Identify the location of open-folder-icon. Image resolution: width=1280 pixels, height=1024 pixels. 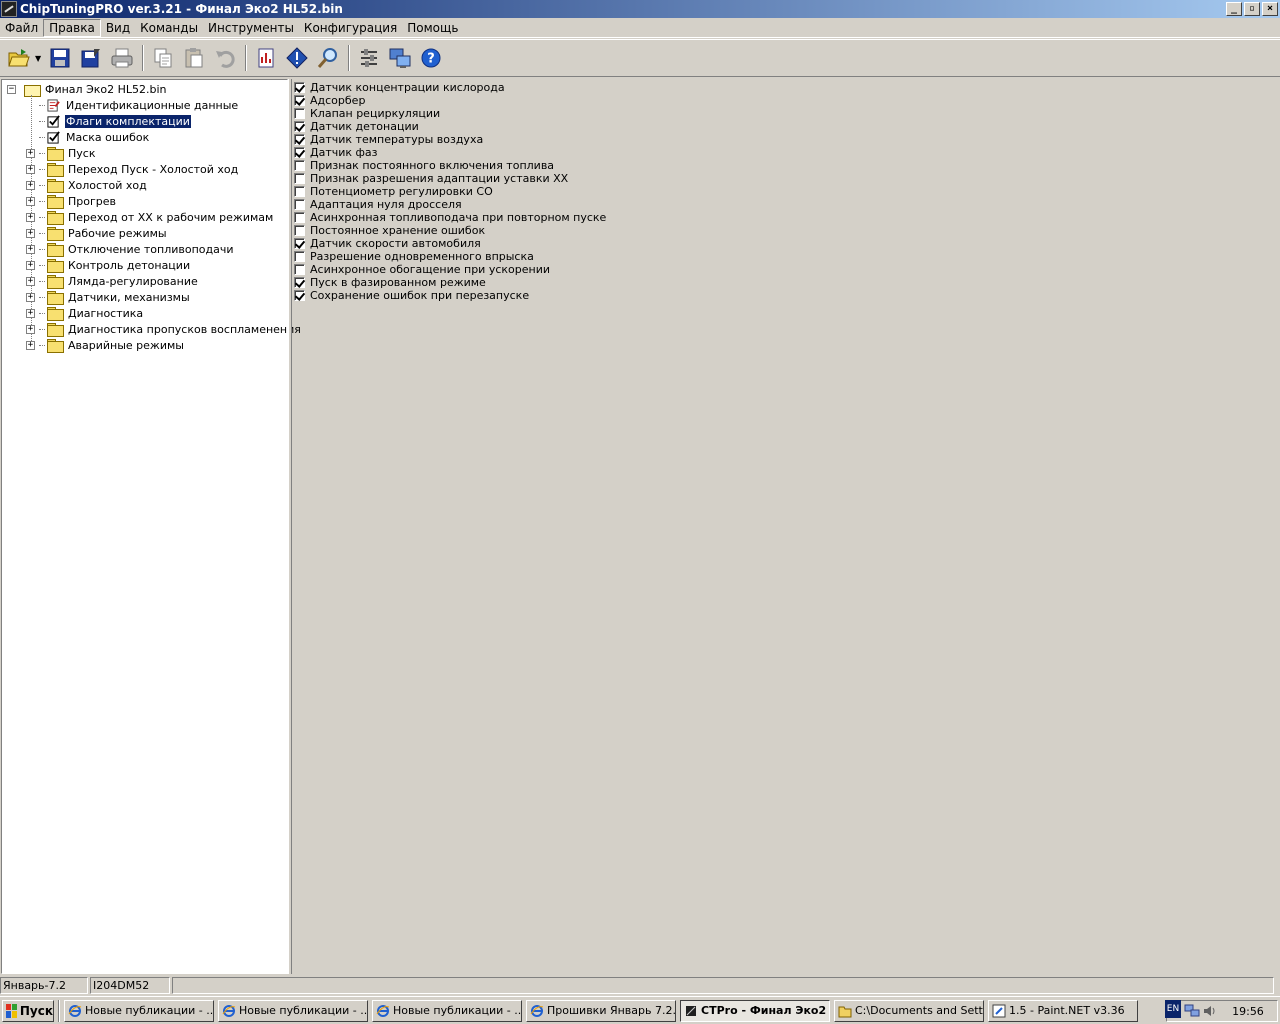
(19, 58).